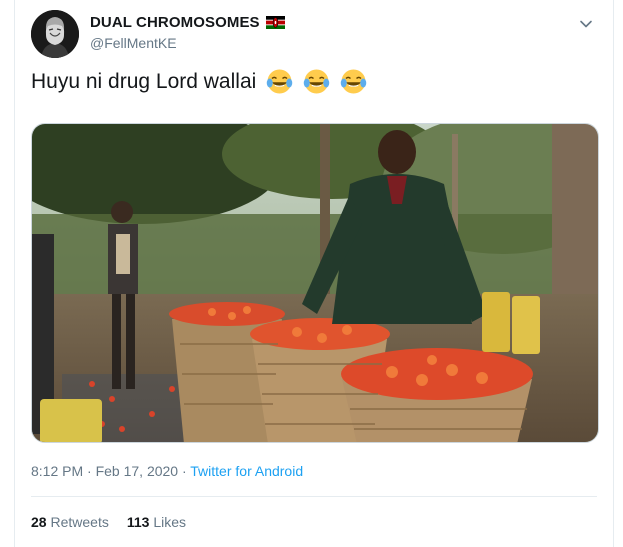 This screenshot has height=547, width=623. What do you see at coordinates (110, 471) in the screenshot?
I see `tweet-timestamp: 8:12 PM · Feb 17, 2020 ·` at bounding box center [110, 471].